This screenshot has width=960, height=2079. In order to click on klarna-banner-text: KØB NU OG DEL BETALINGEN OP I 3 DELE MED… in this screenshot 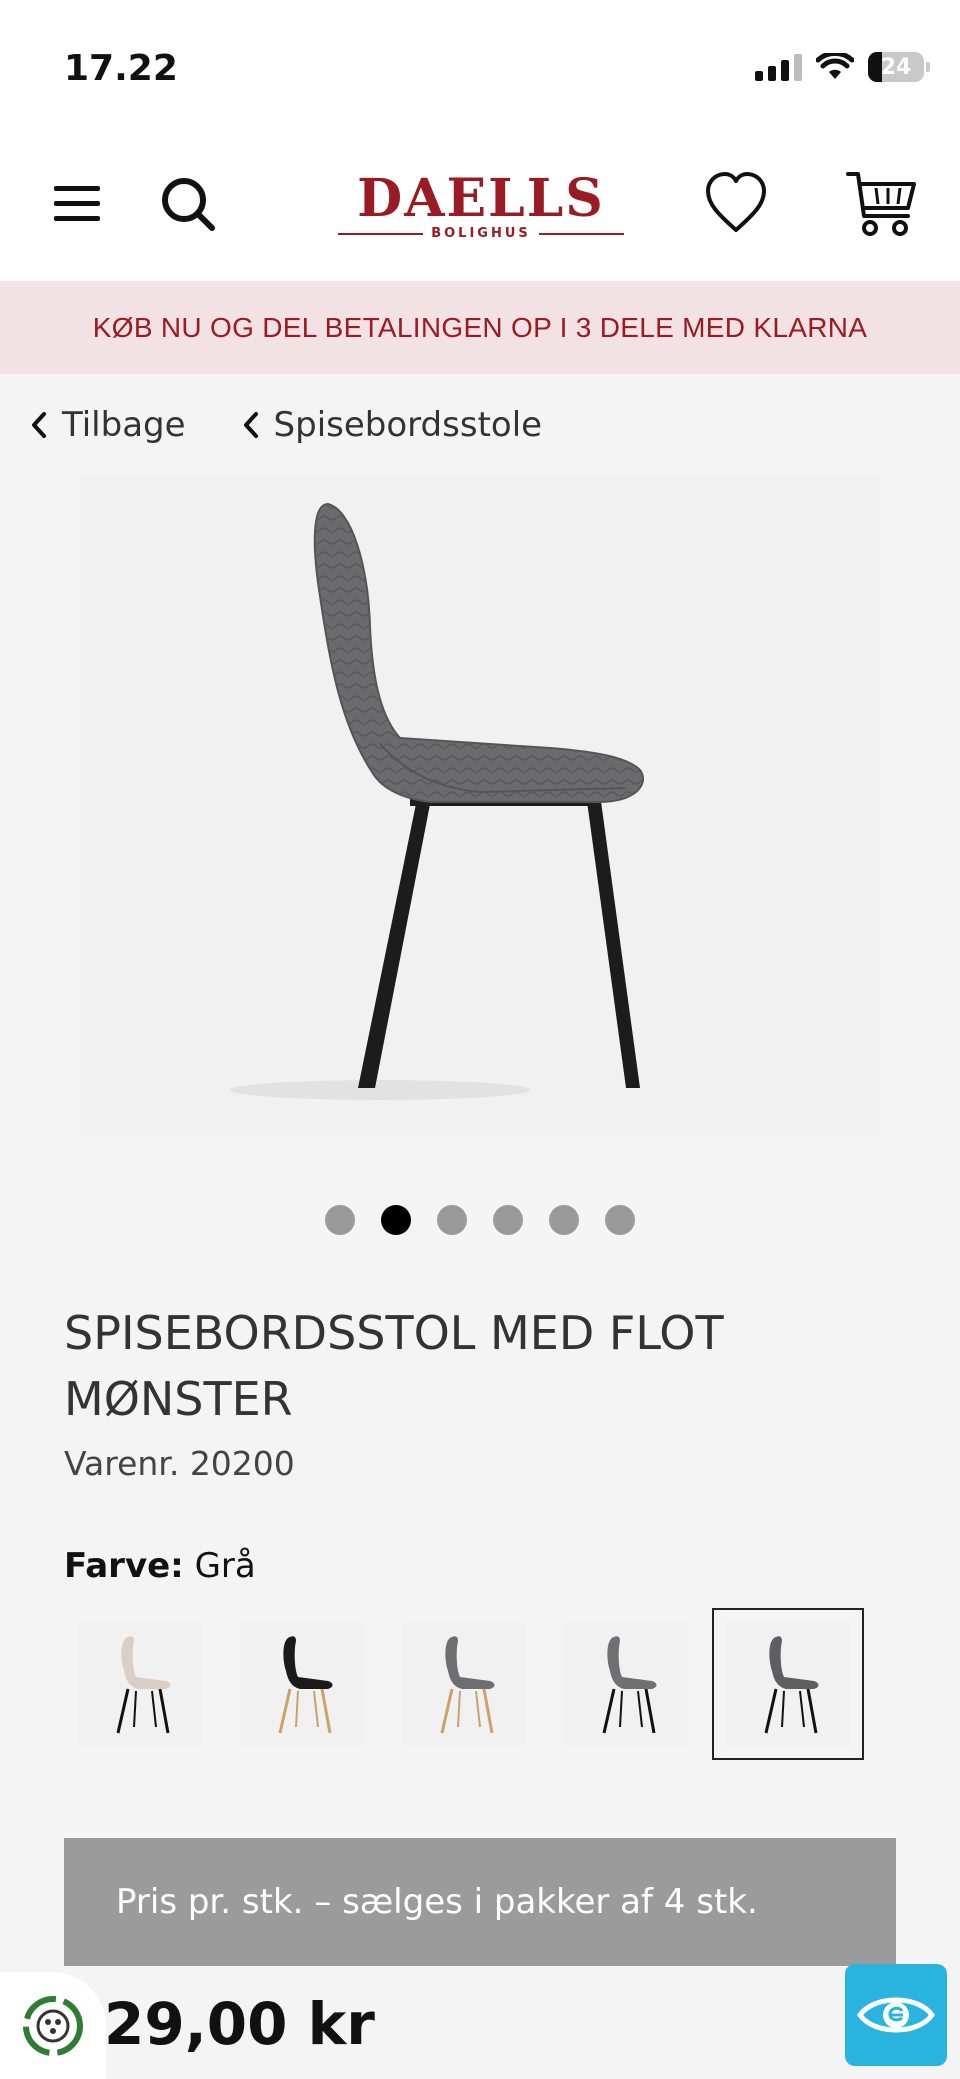, I will do `click(480, 327)`.